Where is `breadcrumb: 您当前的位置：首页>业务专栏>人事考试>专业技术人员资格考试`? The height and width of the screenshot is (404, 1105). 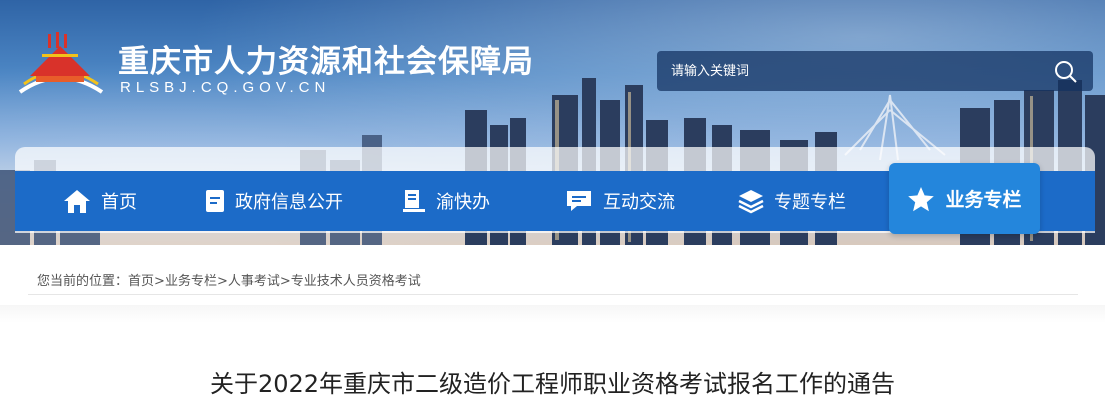 breadcrumb: 您当前的位置：首页>业务专栏>人事考试>专业技术人员资格考试 is located at coordinates (229, 279).